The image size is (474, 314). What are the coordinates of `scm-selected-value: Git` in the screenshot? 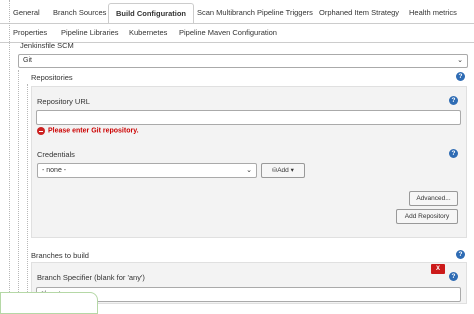 It's located at (27, 60).